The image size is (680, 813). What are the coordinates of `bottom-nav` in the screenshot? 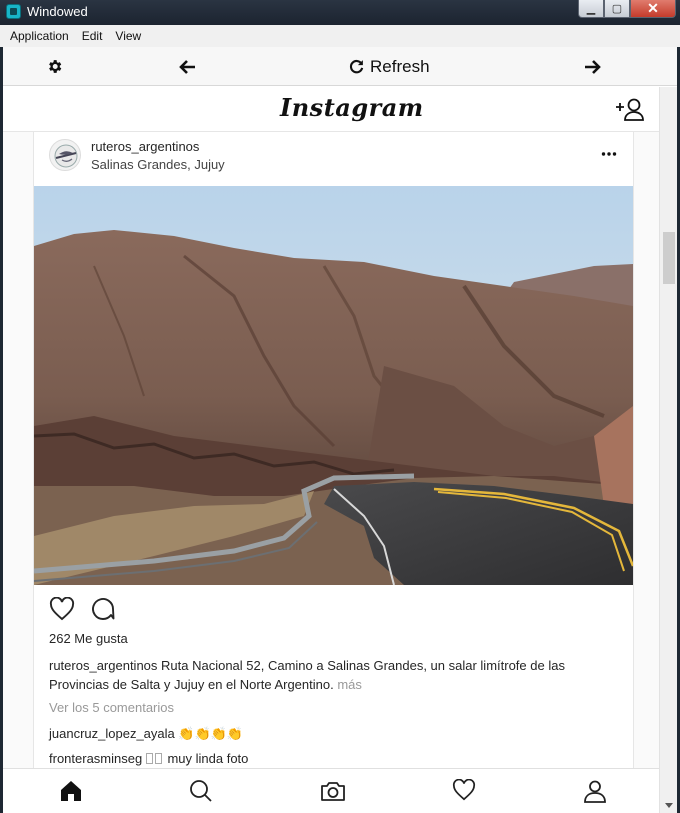 It's located at (331, 790).